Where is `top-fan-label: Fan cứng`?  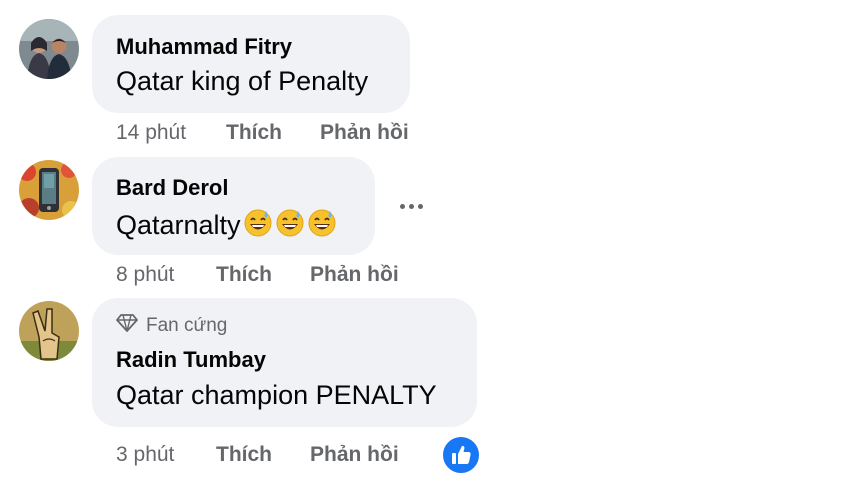 top-fan-label: Fan cứng is located at coordinates (187, 325).